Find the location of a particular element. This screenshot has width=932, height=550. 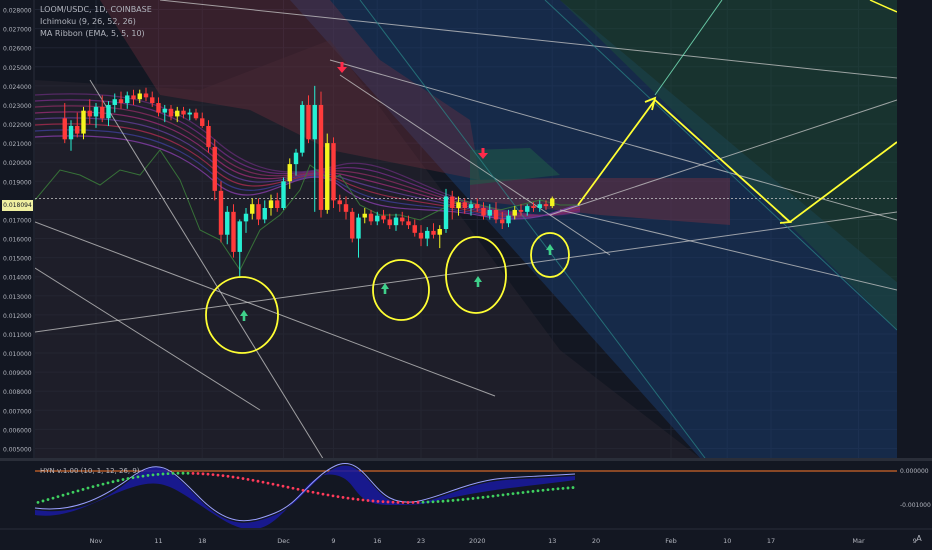

oscillator-legend: HYN v.1.00 (10, 1, 12, 26, 9) is located at coordinates (90, 471).